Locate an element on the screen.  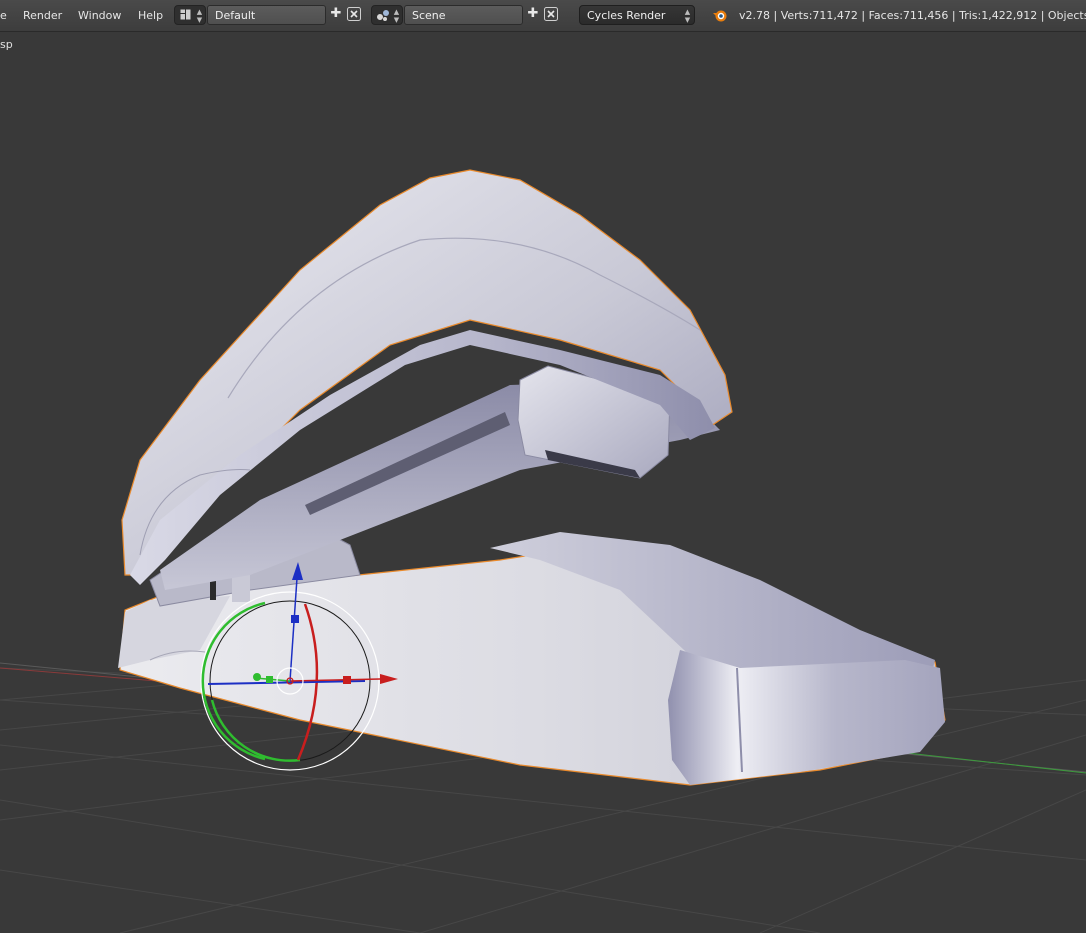
stapler-base-end is located at coordinates (806, 717).